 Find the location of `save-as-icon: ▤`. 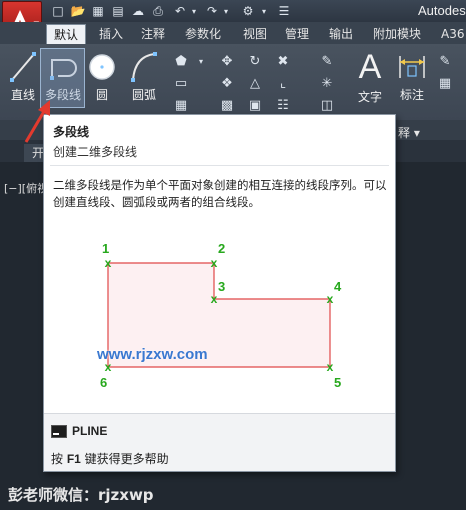

save-as-icon: ▤ is located at coordinates (118, 11).